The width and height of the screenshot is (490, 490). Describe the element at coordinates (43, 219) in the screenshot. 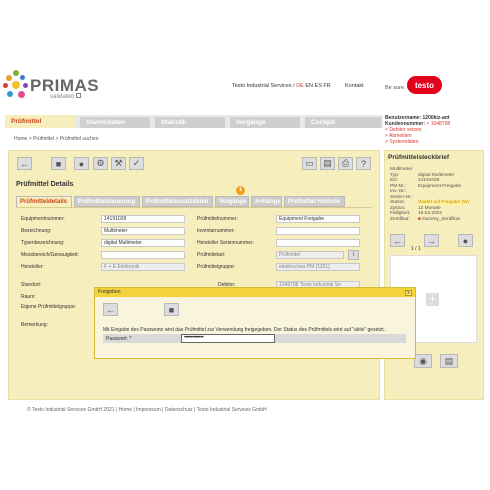

I see `label-equipmentnummer: Equipmentnummer:` at that location.